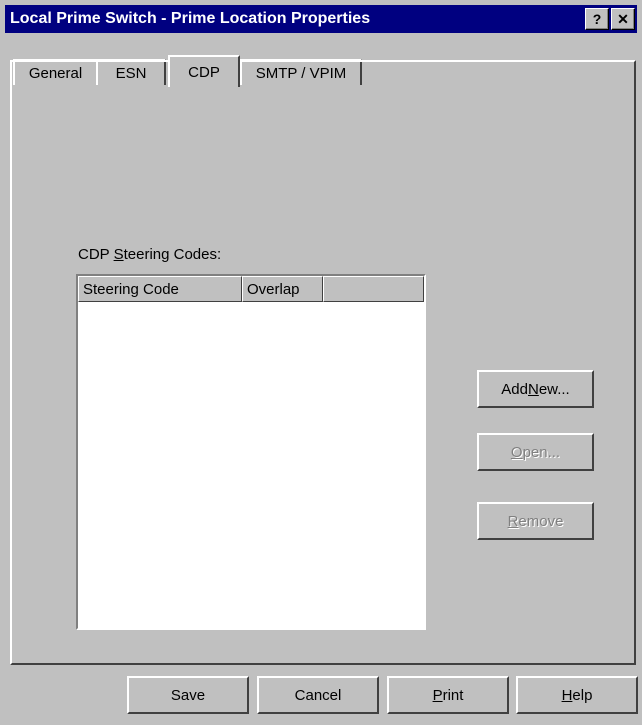 The width and height of the screenshot is (642, 725). I want to click on tab-label: CDP, so click(204, 72).